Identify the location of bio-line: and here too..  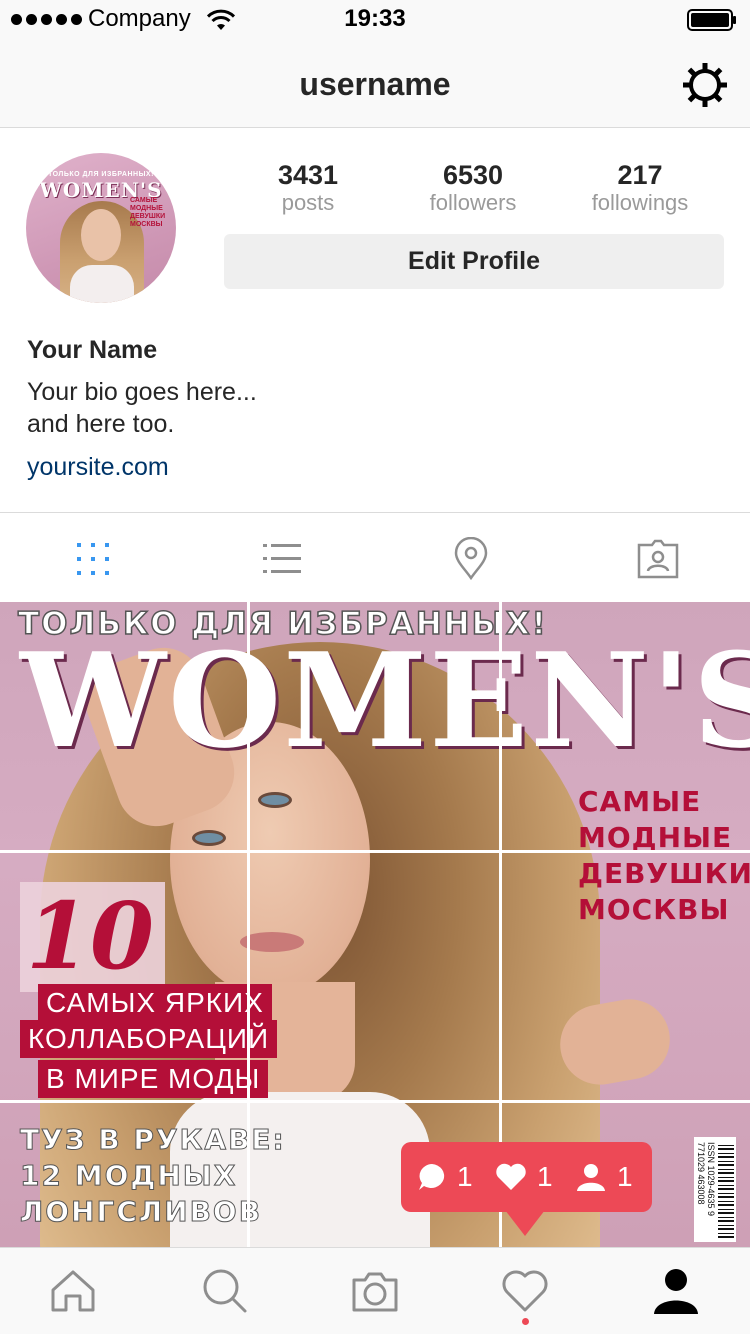
(101, 424).